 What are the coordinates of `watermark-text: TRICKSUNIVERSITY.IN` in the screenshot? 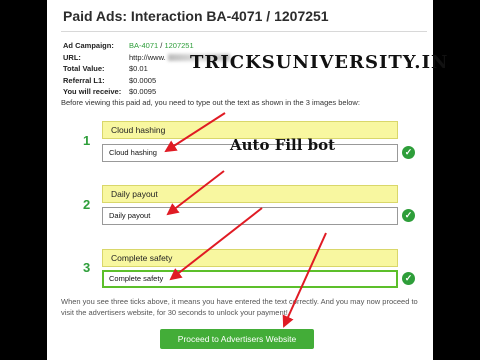 It's located at (319, 62).